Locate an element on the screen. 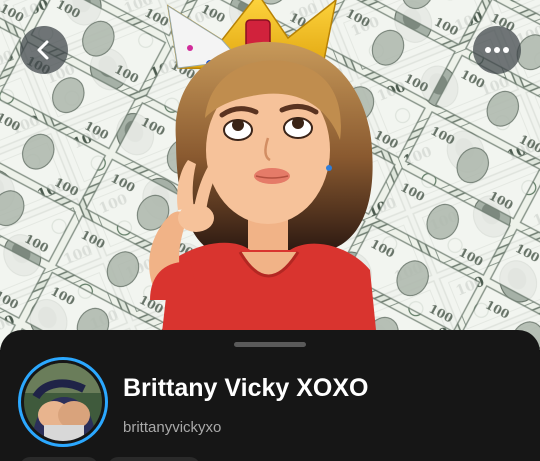  avatar-photo is located at coordinates (63, 402).